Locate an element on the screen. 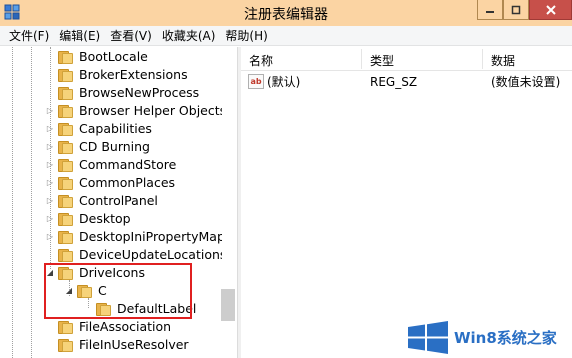 This screenshot has height=358, width=572. tree-item: BootLocale is located at coordinates (111, 57).